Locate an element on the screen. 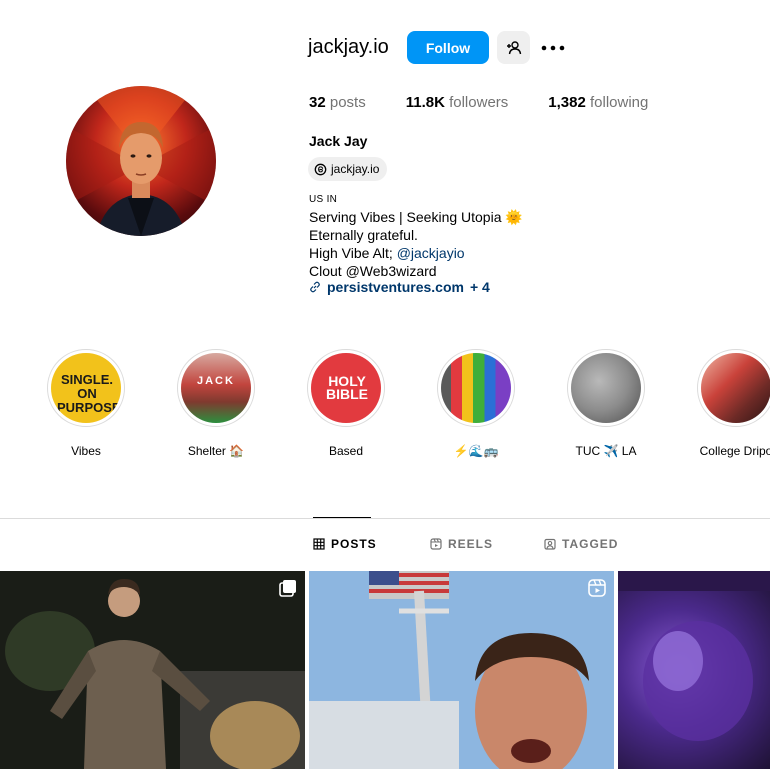 The image size is (770, 769). tab-tagged-label: TAGGED is located at coordinates (590, 544).